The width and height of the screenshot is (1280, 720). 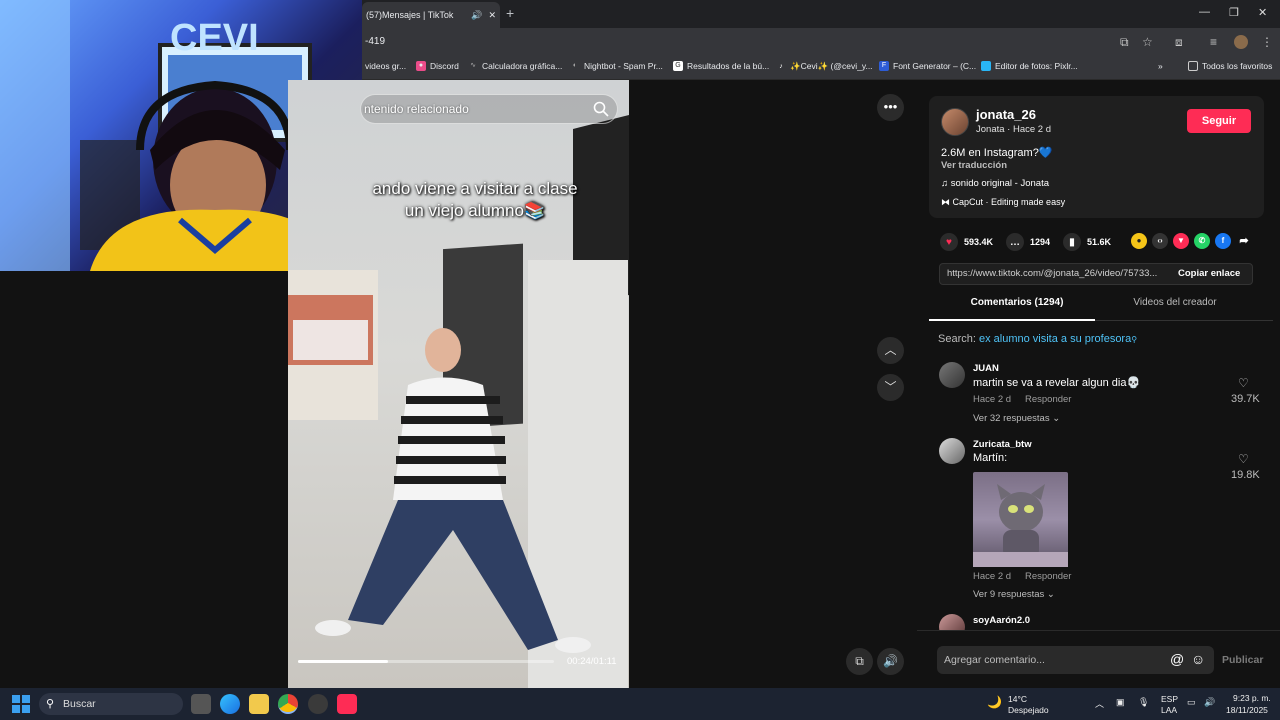 What do you see at coordinates (510, 13) in the screenshot?
I see `new-tab-button: +` at bounding box center [510, 13].